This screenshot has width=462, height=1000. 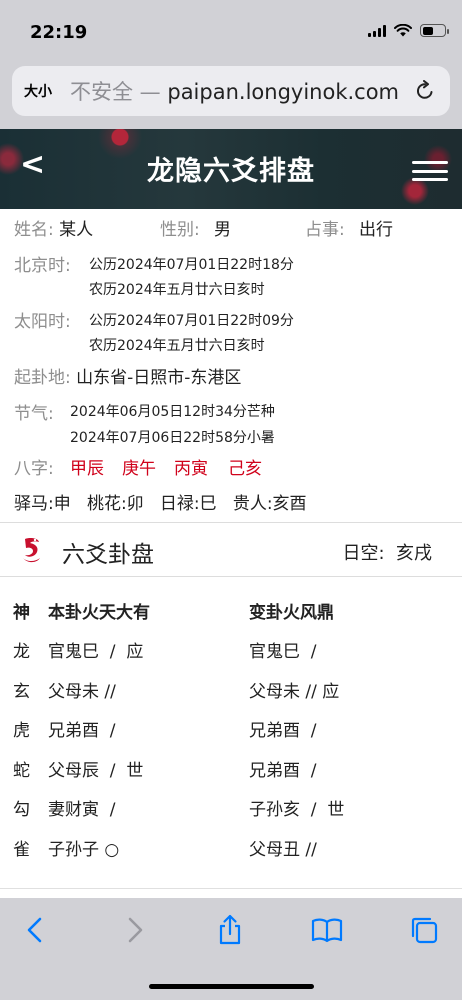 What do you see at coordinates (203, 227) in the screenshot?
I see `basic-info-row: 姓名: 某人 性别: 男 占事: 出行` at bounding box center [203, 227].